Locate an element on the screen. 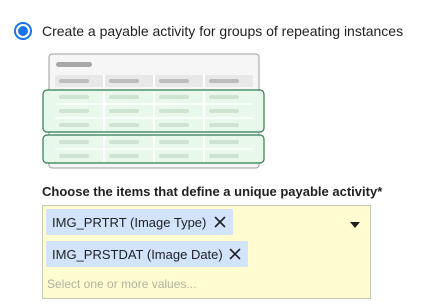  selected-chip: IMG_PRSTDAT (Image Date) is located at coordinates (147, 254).